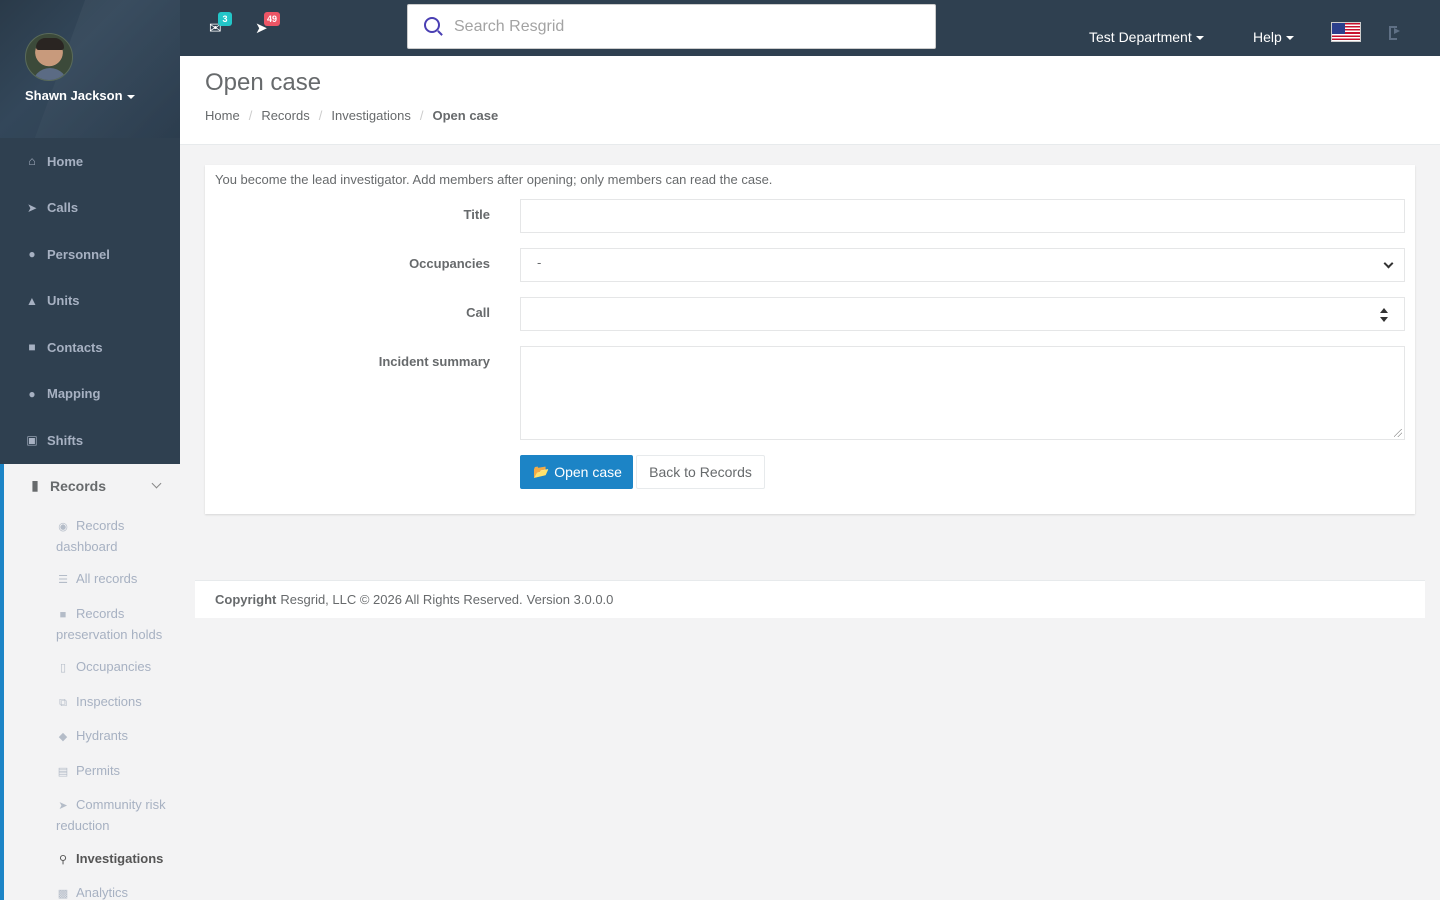  What do you see at coordinates (434, 361) in the screenshot?
I see `incident-summary-label: Incident summary` at bounding box center [434, 361].